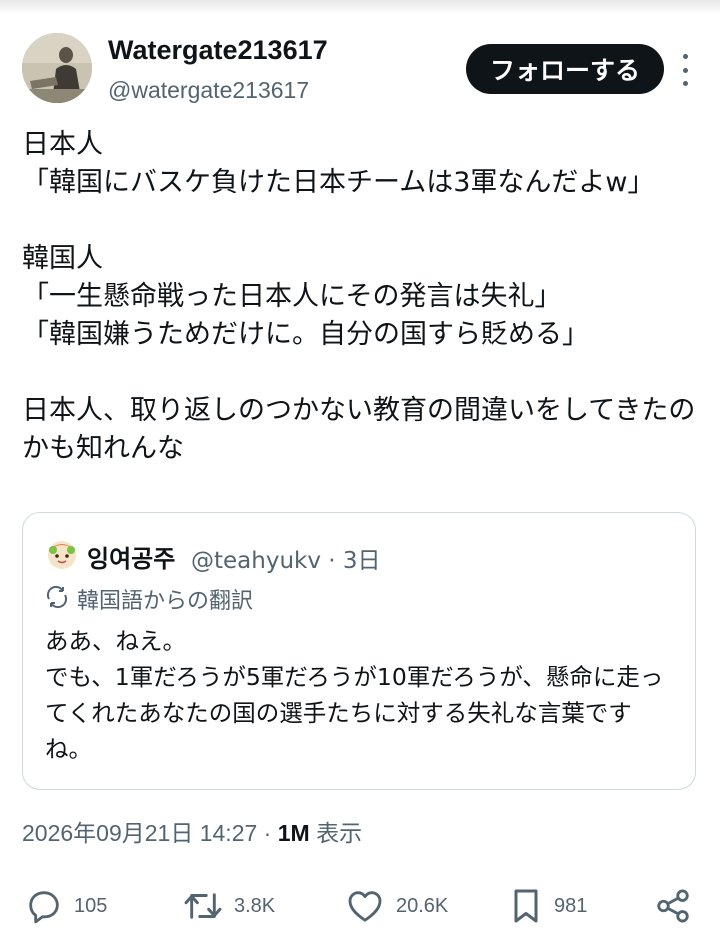  I want to click on author-avatar, so click(57, 68).